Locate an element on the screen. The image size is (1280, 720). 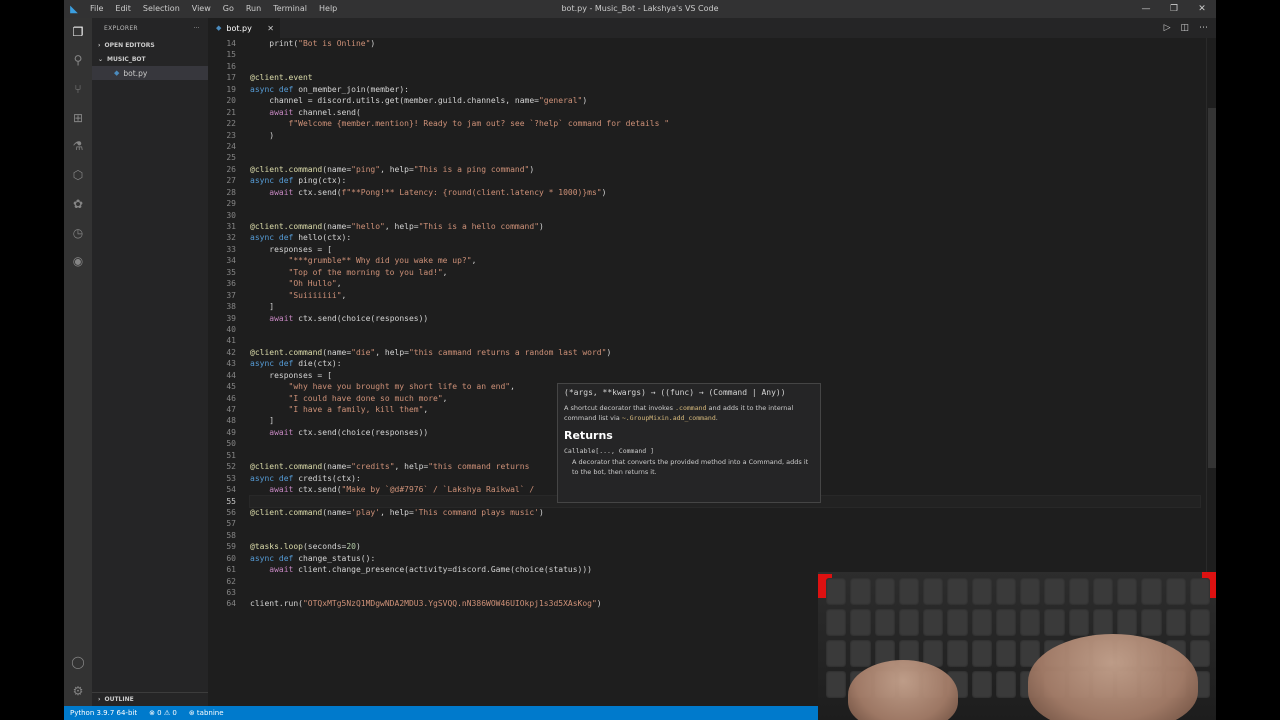
webcam-overlay-keyboard is located at coordinates (1017, 646).